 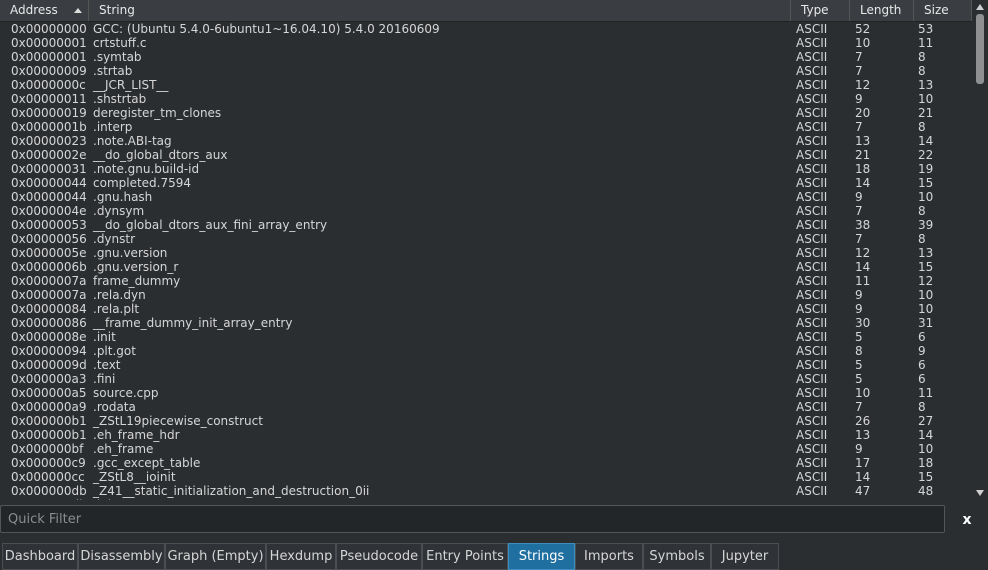 I want to click on quick-filter-input, so click(x=472, y=519).